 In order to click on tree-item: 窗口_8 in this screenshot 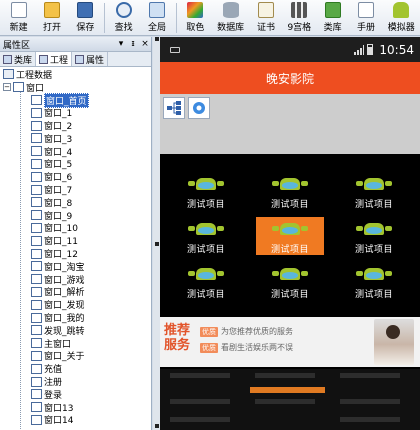, I will do `click(75, 202)`.